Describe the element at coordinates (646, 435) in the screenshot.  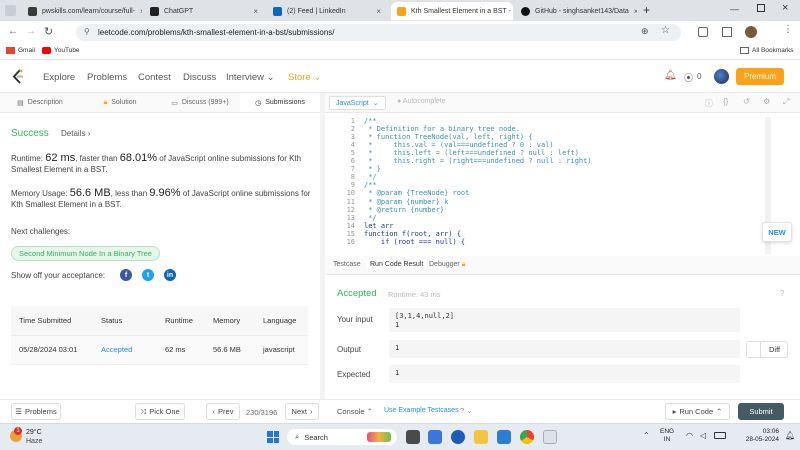
I see `tray-overflow-icon: ⌃` at that location.